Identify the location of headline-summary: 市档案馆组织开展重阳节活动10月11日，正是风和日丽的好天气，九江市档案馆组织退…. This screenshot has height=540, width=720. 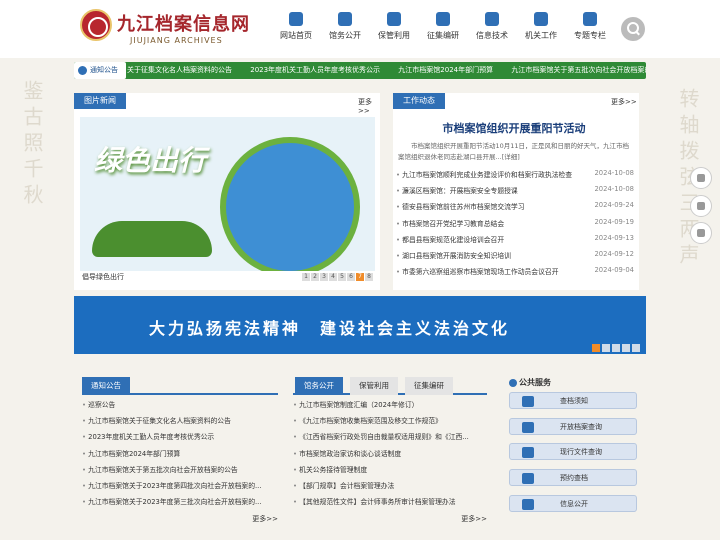
(514, 151).